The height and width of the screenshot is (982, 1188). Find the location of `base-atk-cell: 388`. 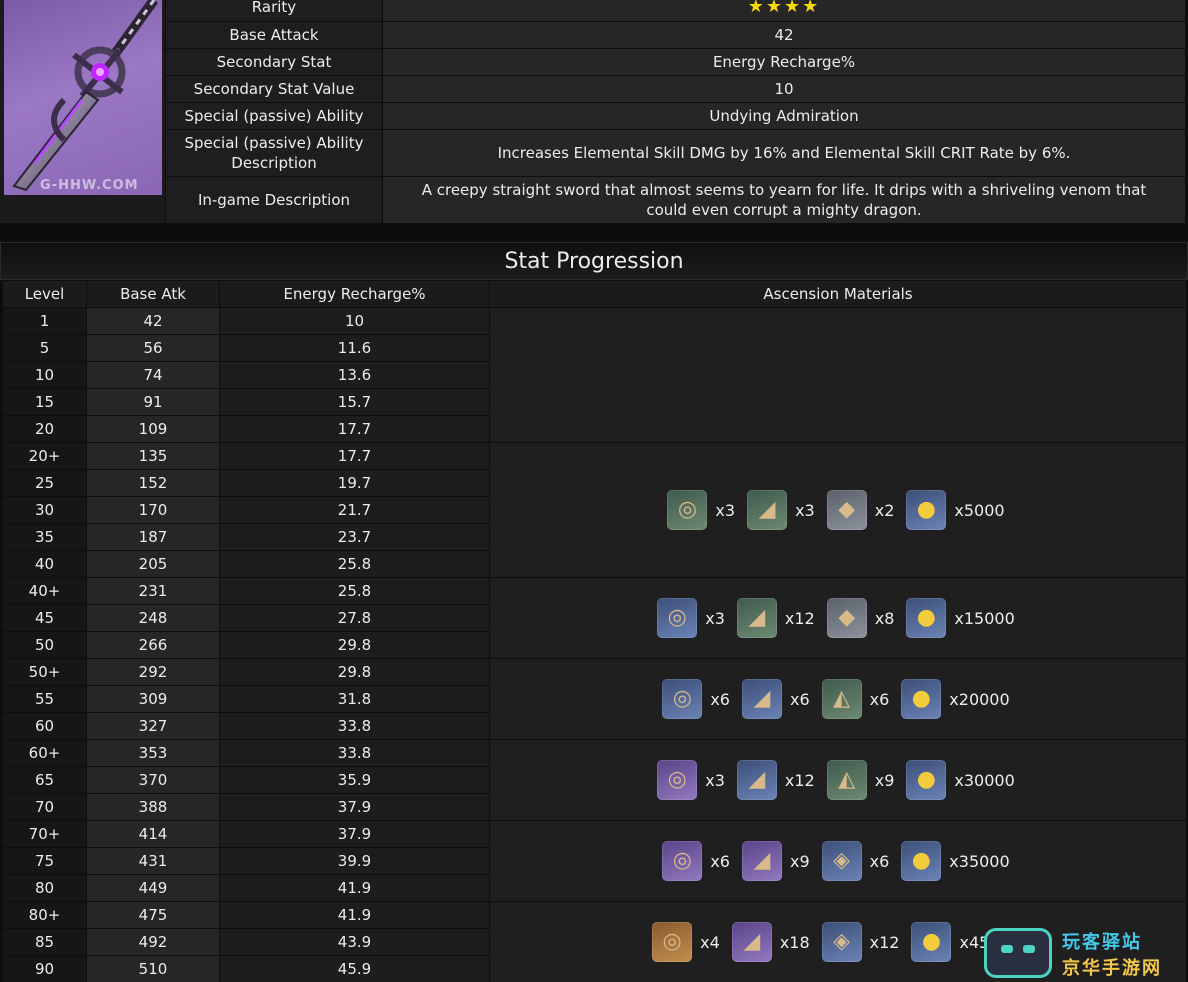

base-atk-cell: 388 is located at coordinates (153, 807).